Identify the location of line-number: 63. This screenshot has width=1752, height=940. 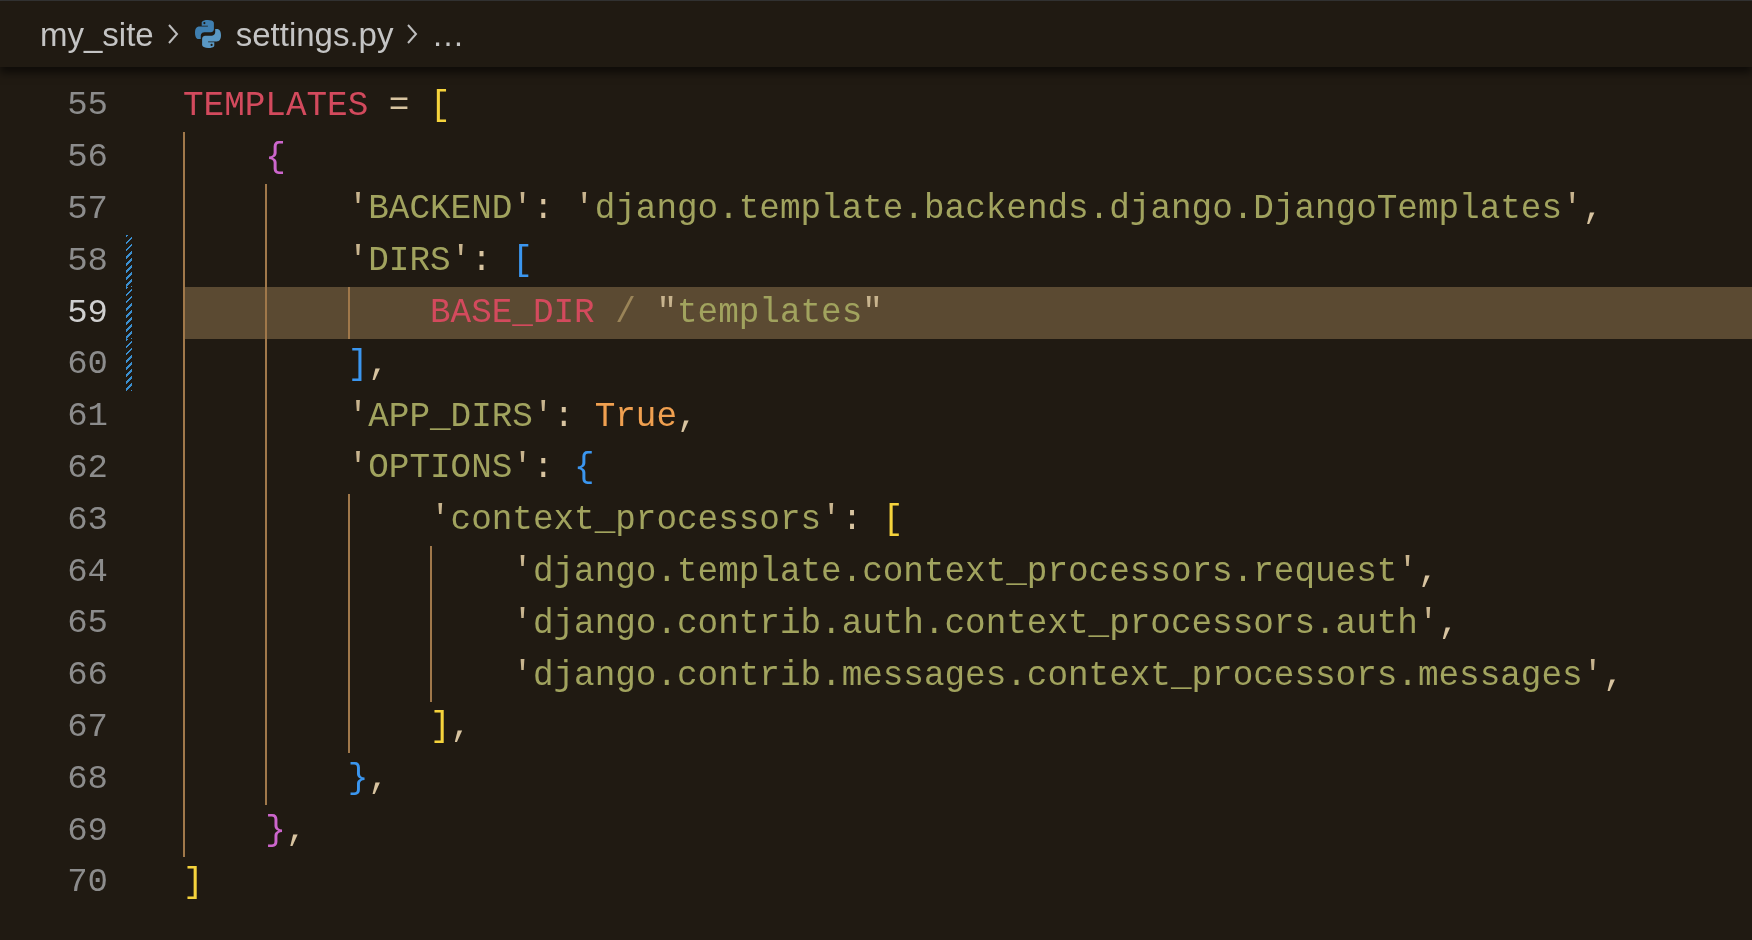
(87, 520).